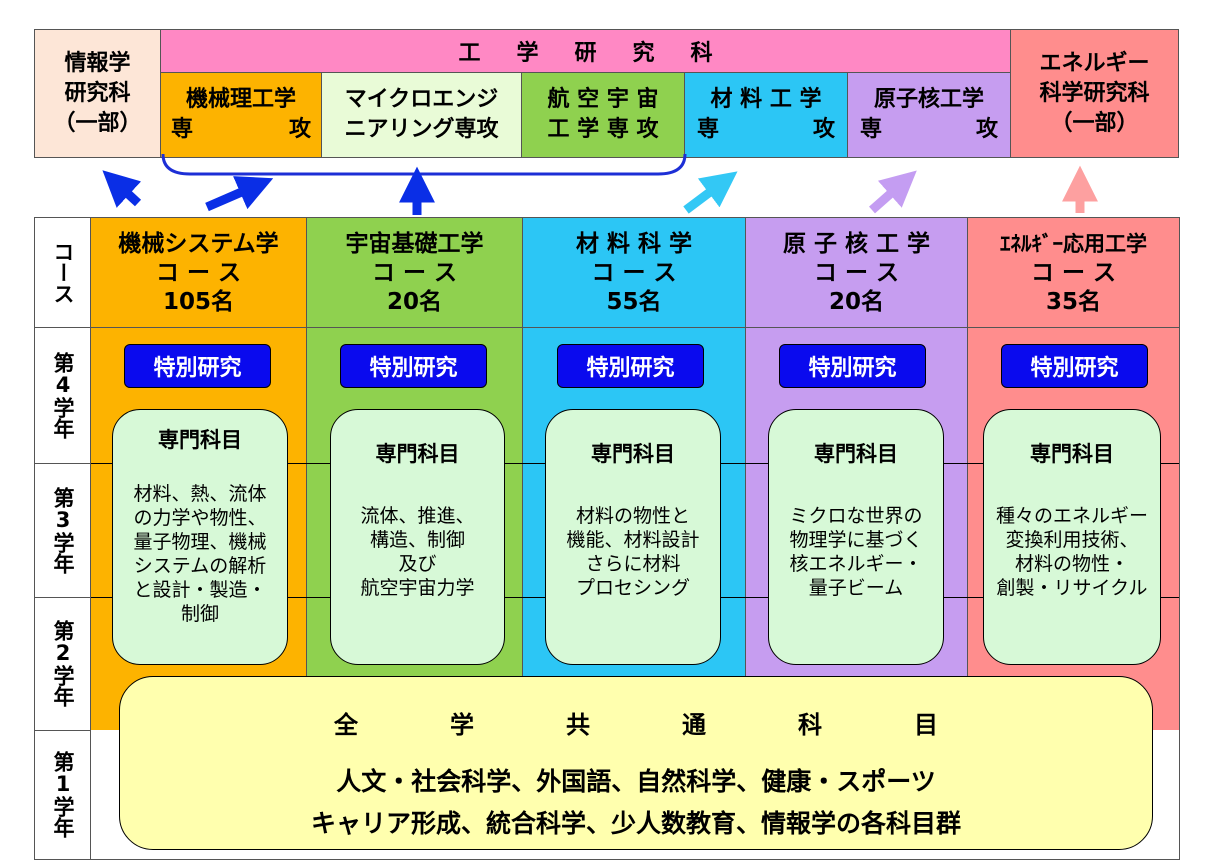 This screenshot has width=1212, height=866. What do you see at coordinates (710, 192) in the screenshot?
I see `arrow-to-materials` at bounding box center [710, 192].